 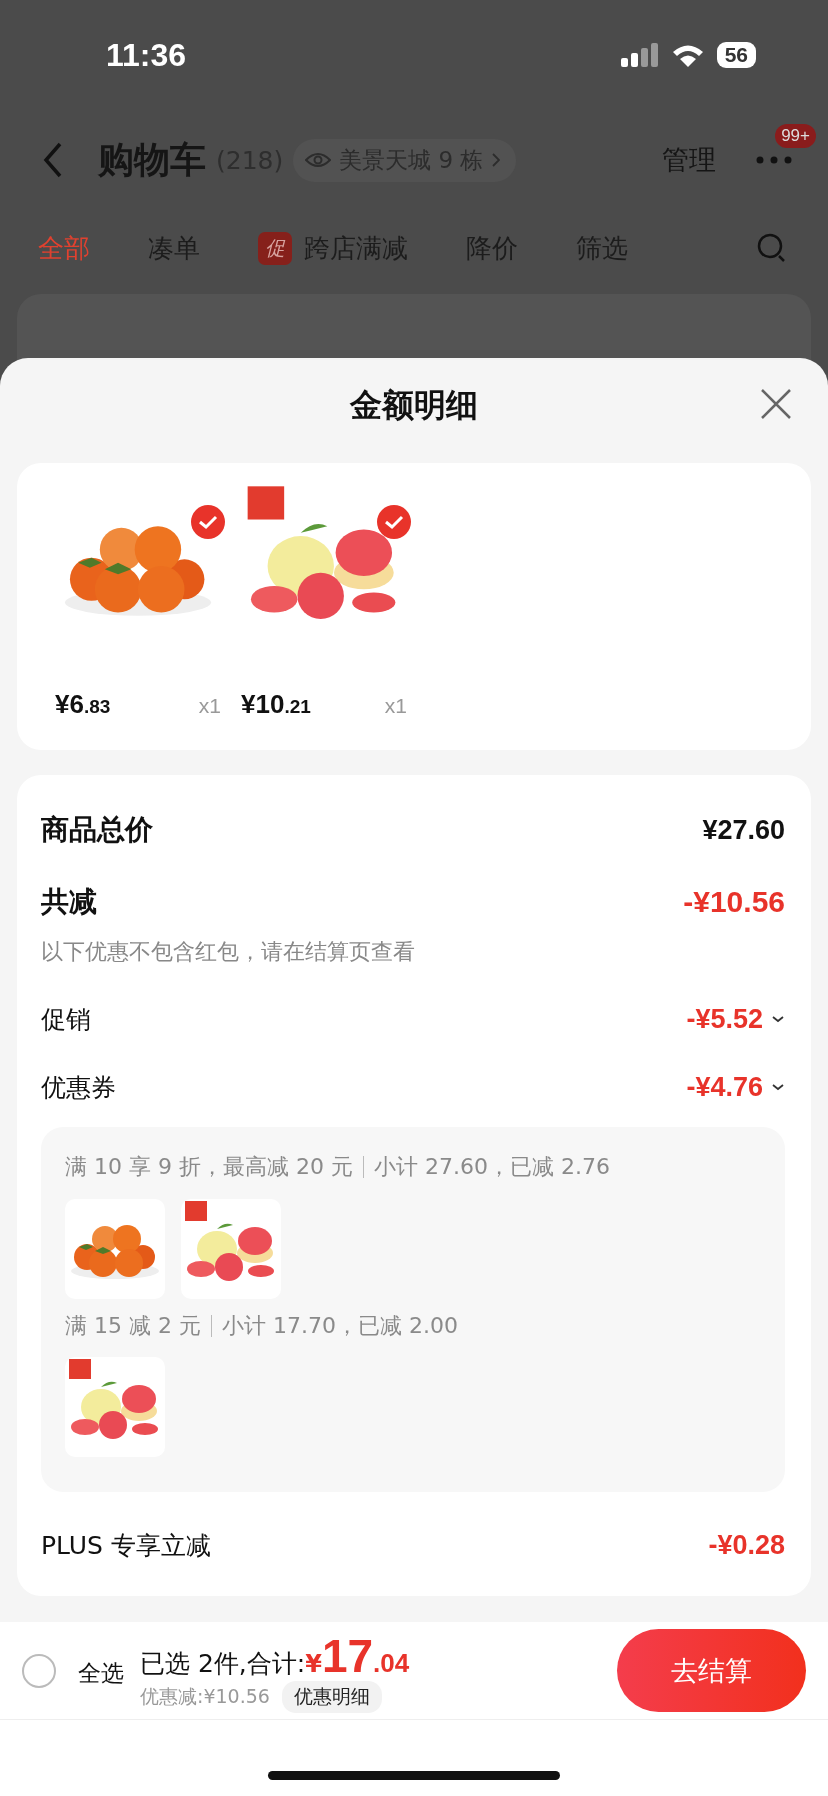 What do you see at coordinates (724, 1087) in the screenshot?
I see `row-value: -¥4.76` at bounding box center [724, 1087].